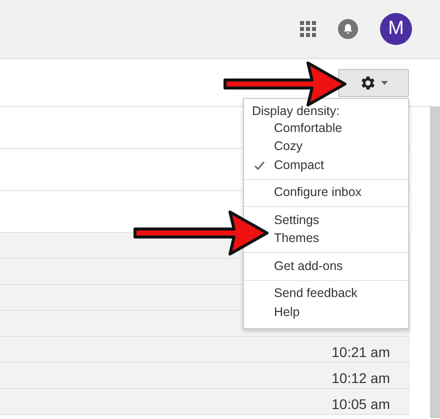  What do you see at coordinates (361, 378) in the screenshot?
I see `message-time: 10:12 am` at bounding box center [361, 378].